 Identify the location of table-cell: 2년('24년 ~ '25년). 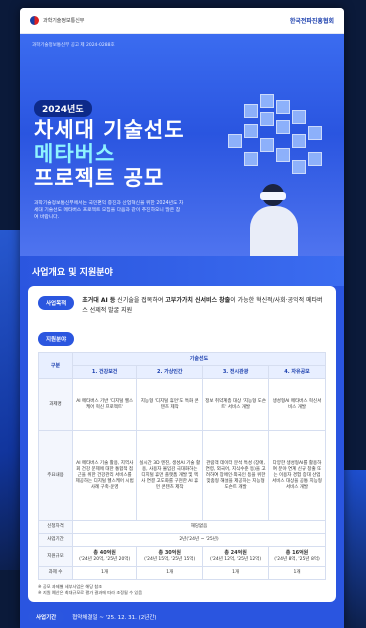
(199, 540).